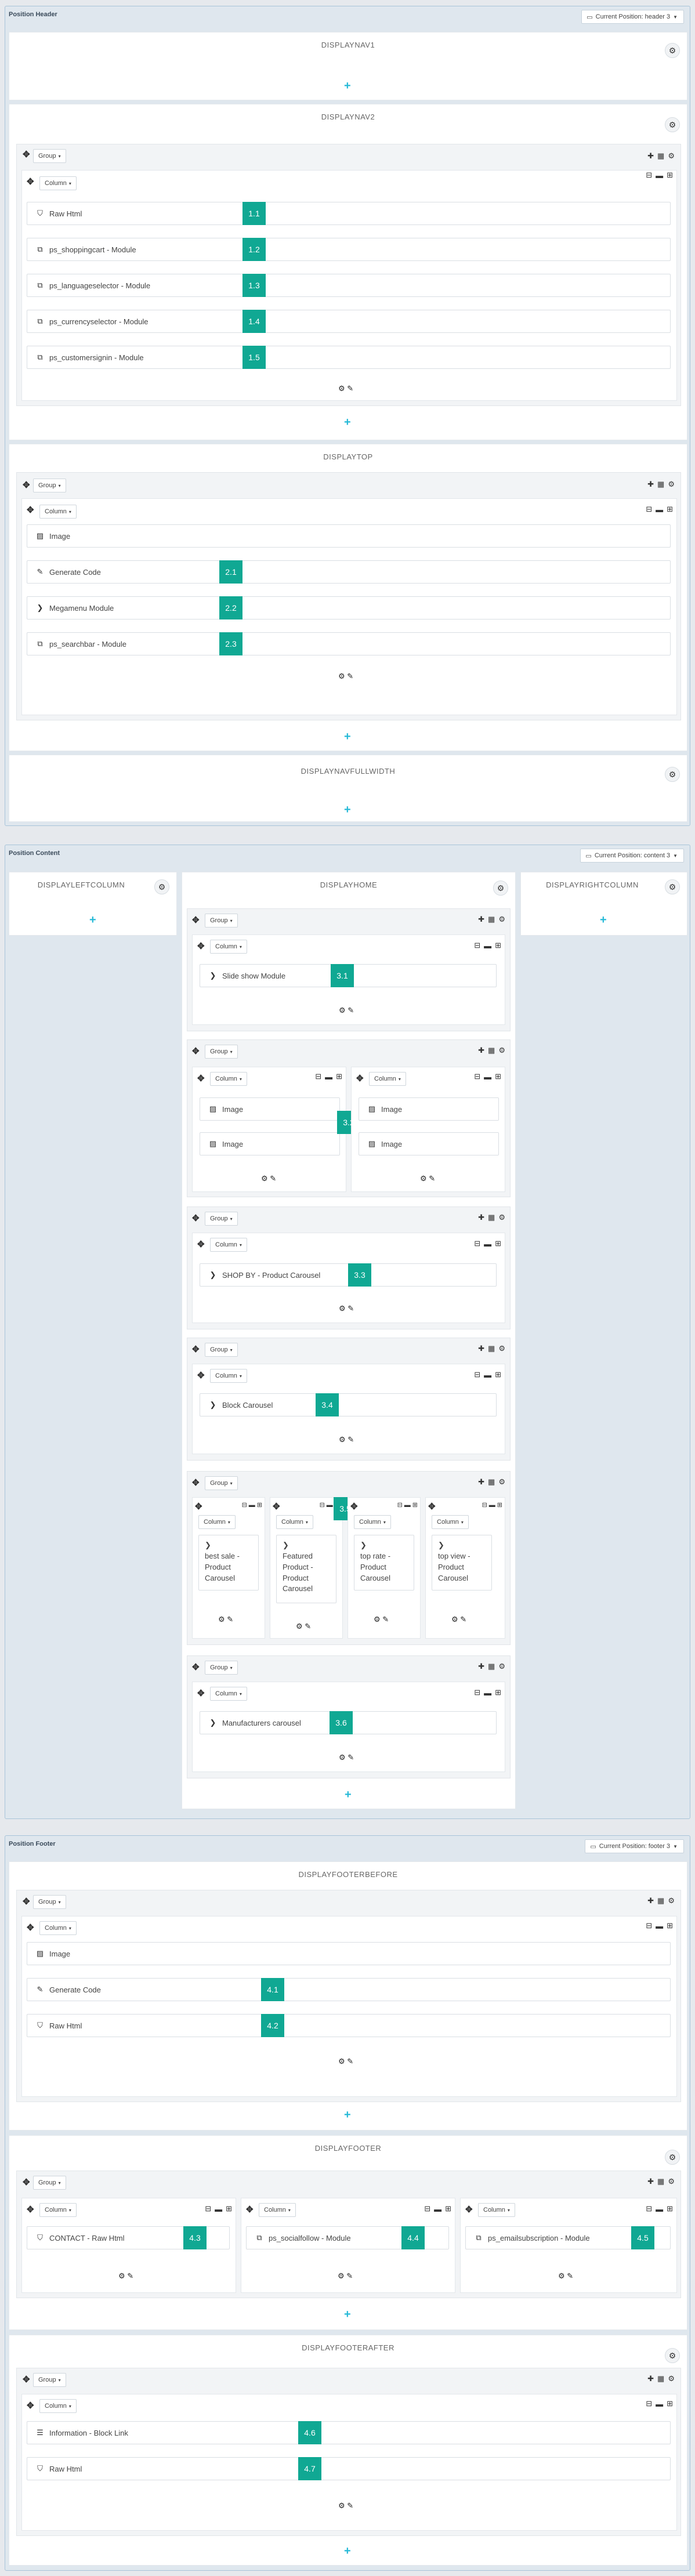  I want to click on module-badge: 3.1, so click(342, 976).